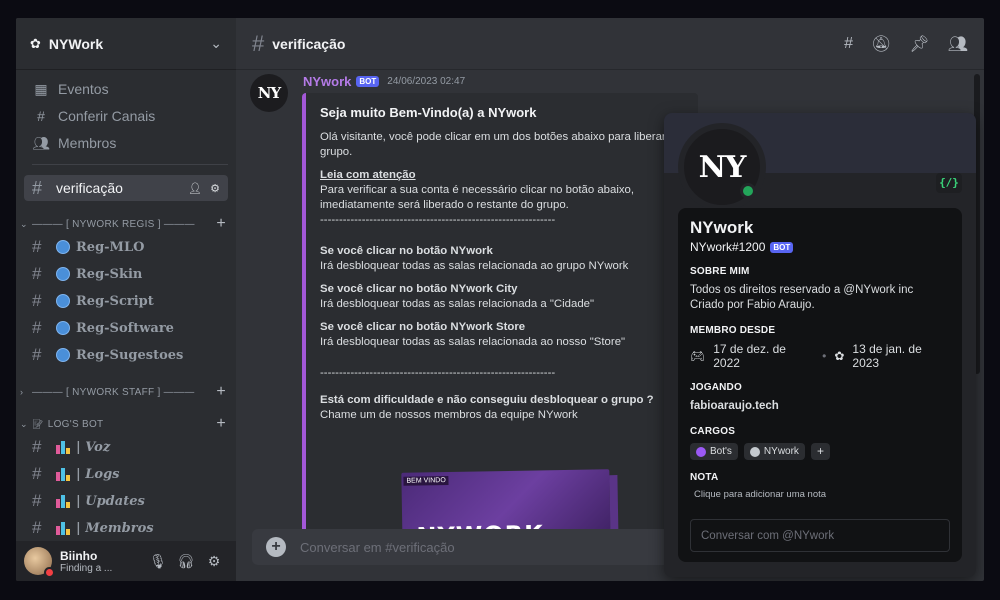  What do you see at coordinates (126, 447) in the screenshot?
I see `channel-voz: # | Voz` at bounding box center [126, 447].